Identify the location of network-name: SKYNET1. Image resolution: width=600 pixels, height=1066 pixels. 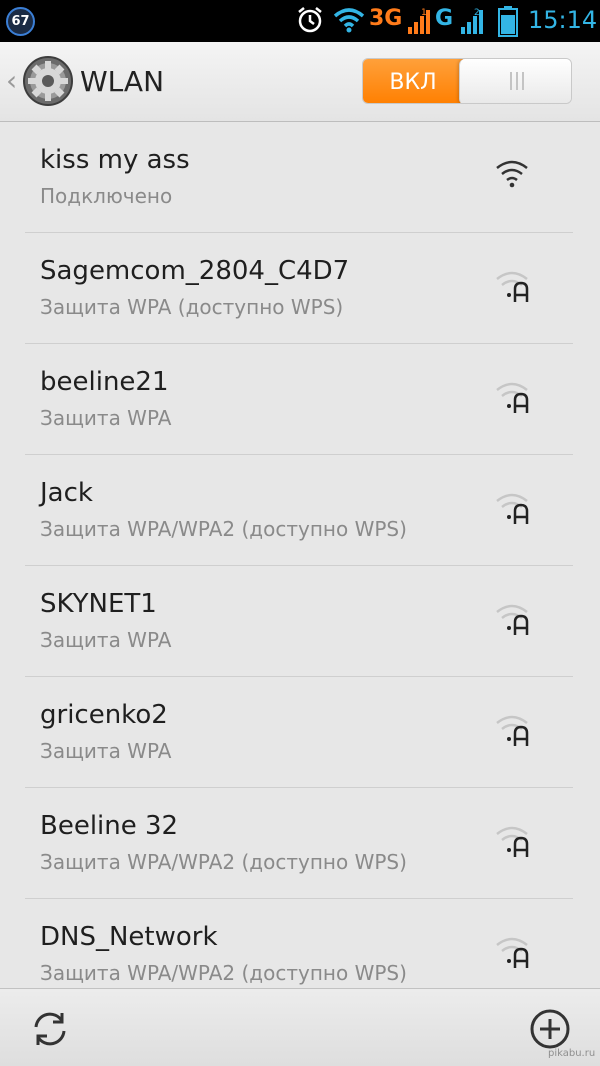
(98, 604).